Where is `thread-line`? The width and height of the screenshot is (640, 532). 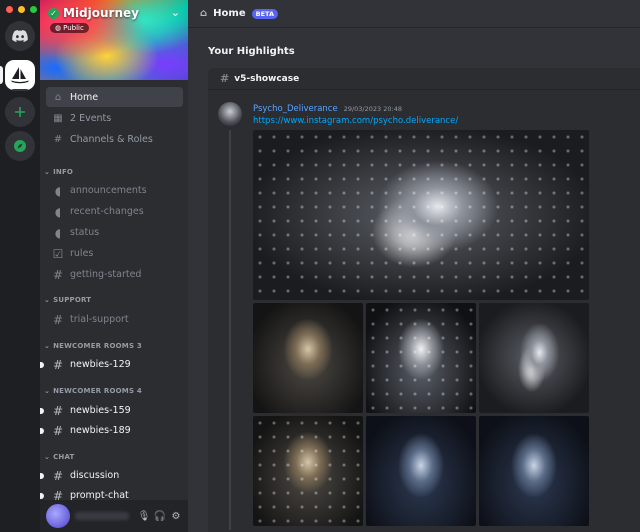 thread-line is located at coordinates (230, 330).